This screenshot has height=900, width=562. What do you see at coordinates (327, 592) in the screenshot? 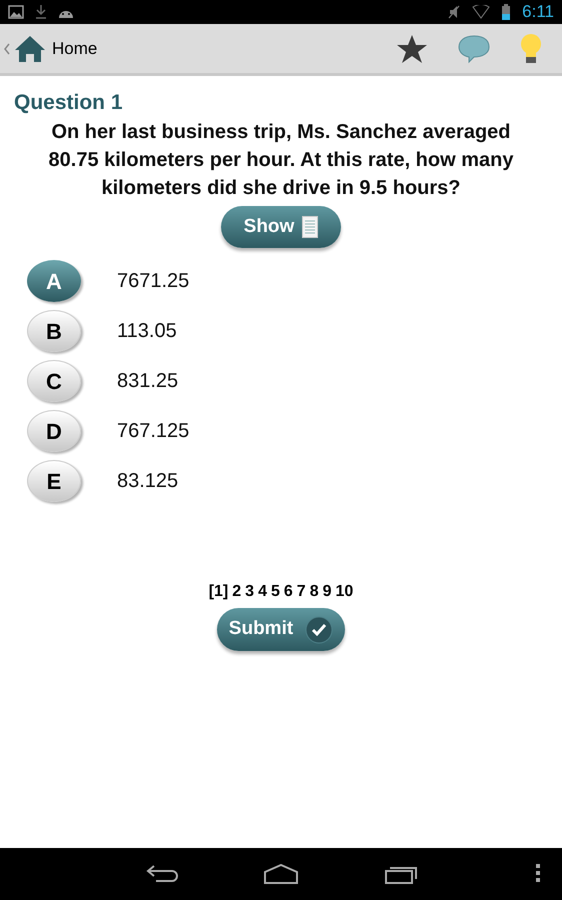
I see `page-number-link: 9` at bounding box center [327, 592].